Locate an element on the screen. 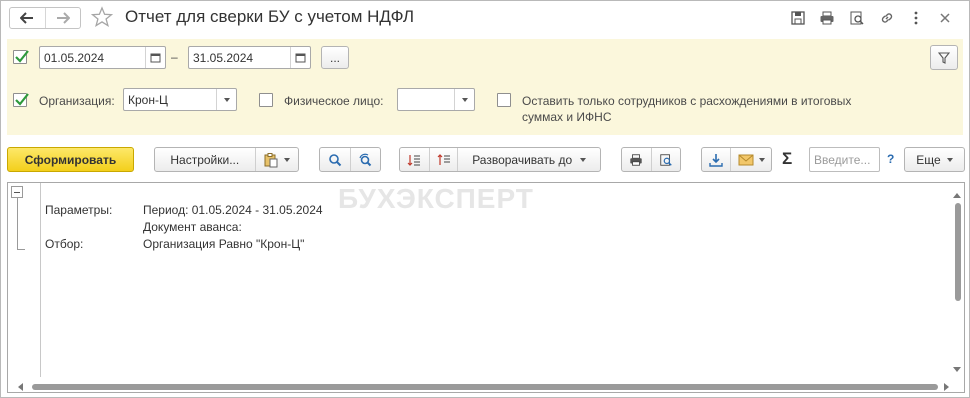 The height and width of the screenshot is (398, 970). send-email-button is located at coordinates (750, 159).